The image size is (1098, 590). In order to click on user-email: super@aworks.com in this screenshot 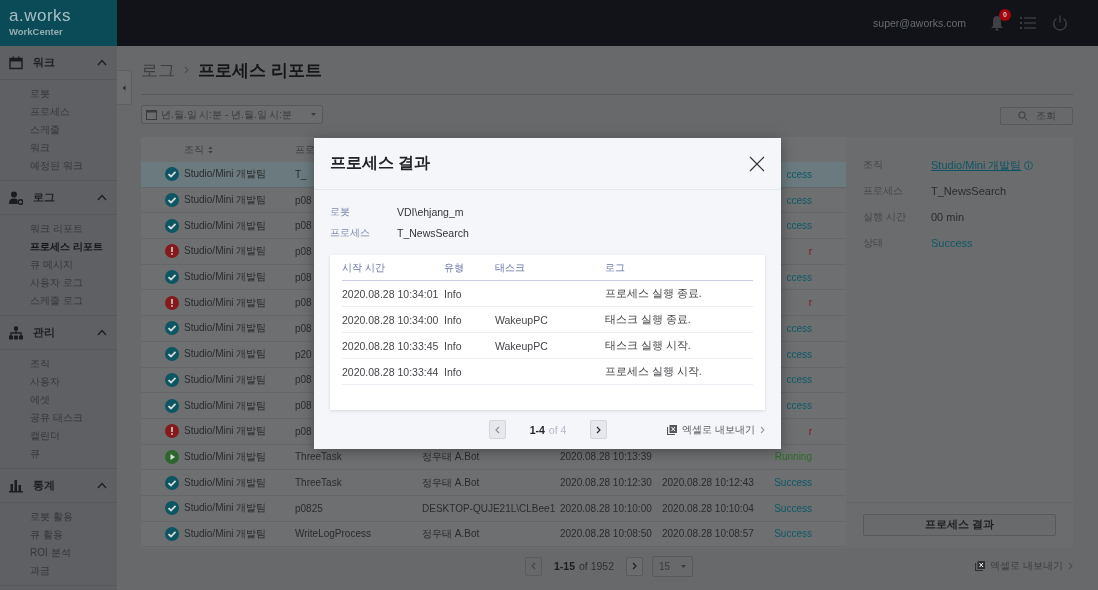, I will do `click(919, 23)`.